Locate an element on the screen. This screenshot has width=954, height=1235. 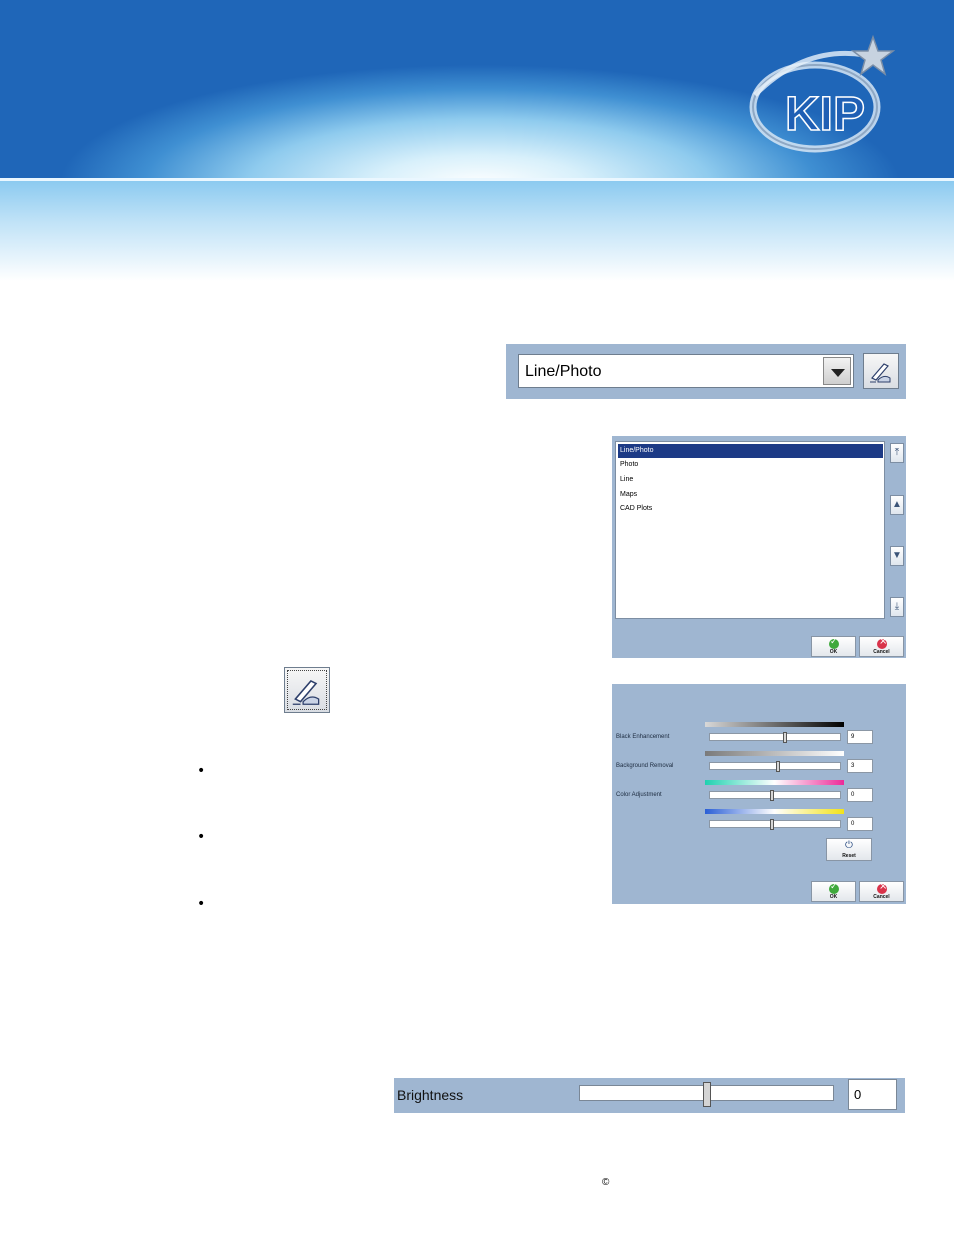
image-mode-dropdown: Line/Photo is located at coordinates (686, 371).